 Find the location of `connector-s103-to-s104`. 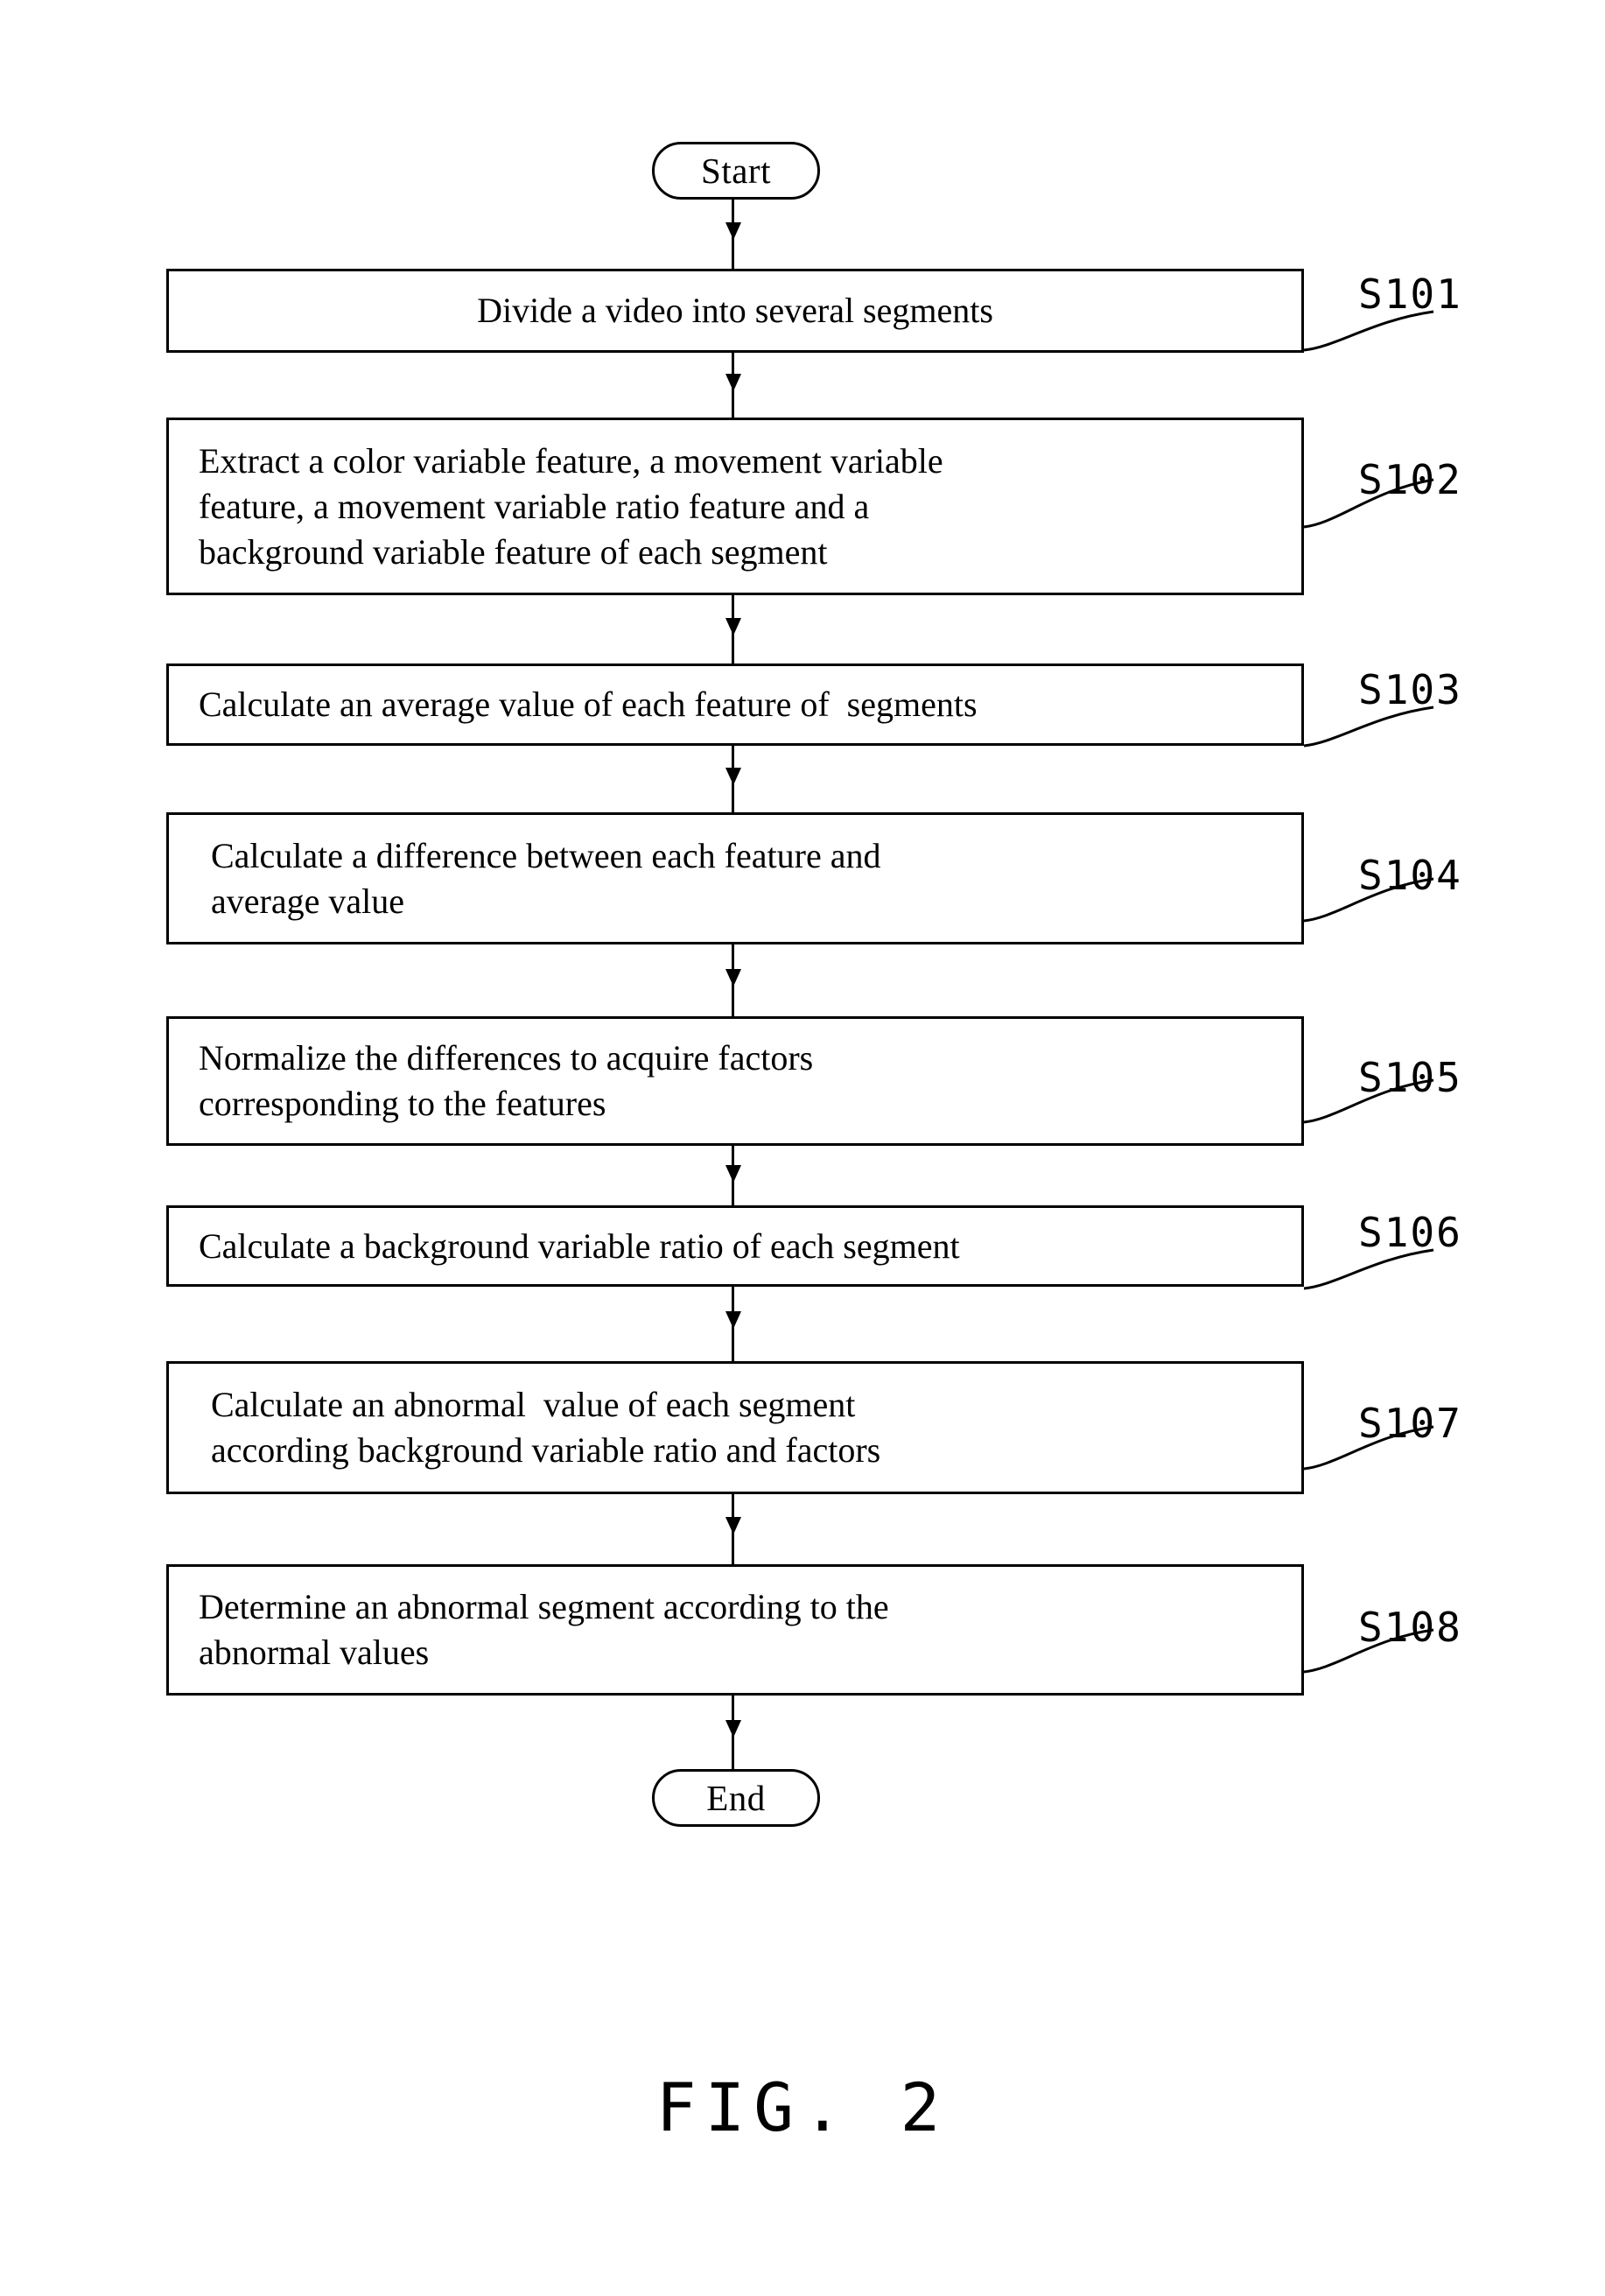

connector-s103-to-s104 is located at coordinates (733, 779).